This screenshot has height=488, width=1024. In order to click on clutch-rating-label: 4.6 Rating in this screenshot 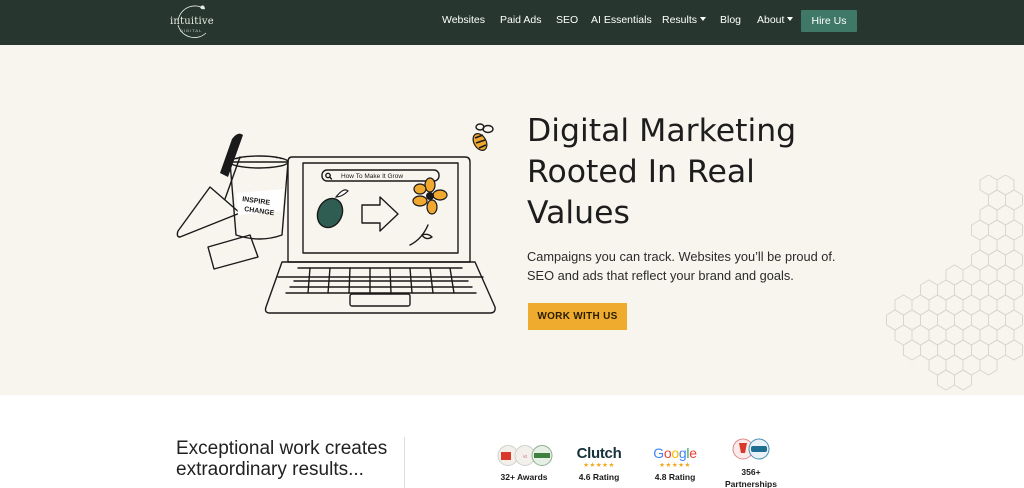, I will do `click(599, 477)`.